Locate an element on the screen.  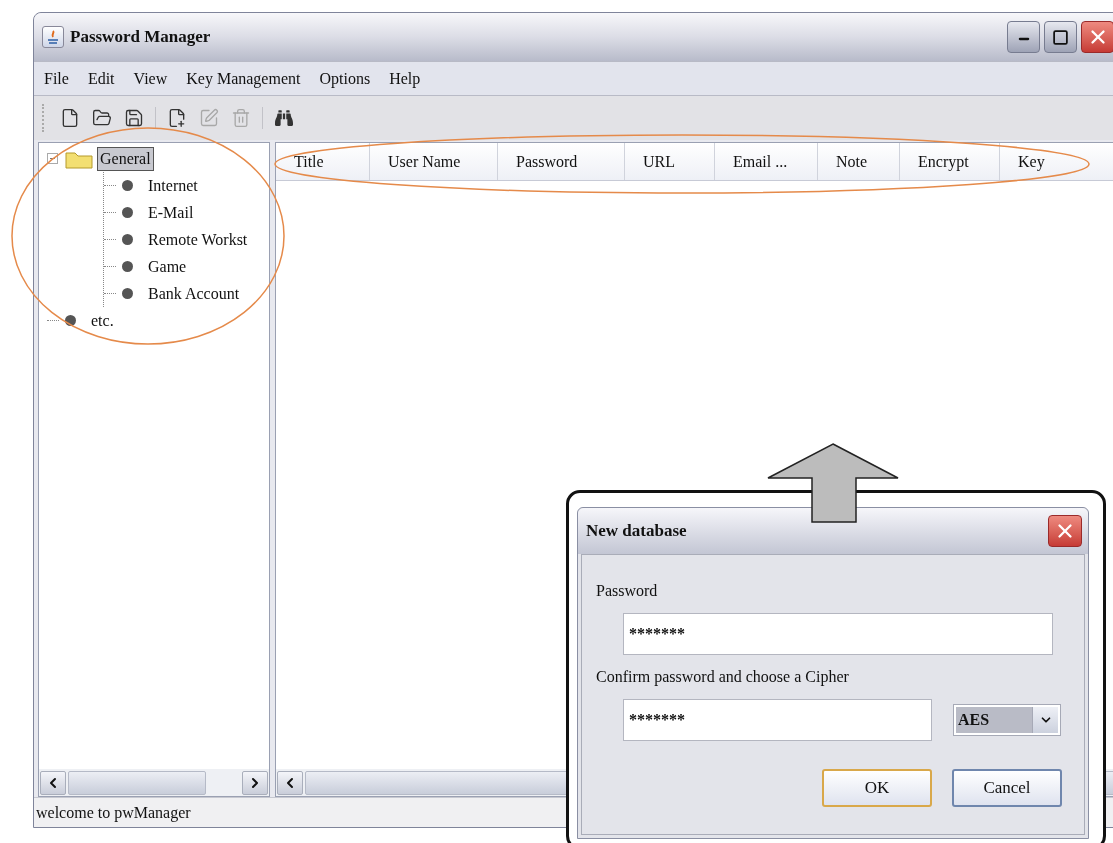
tree-item: Game is located at coordinates (167, 266).